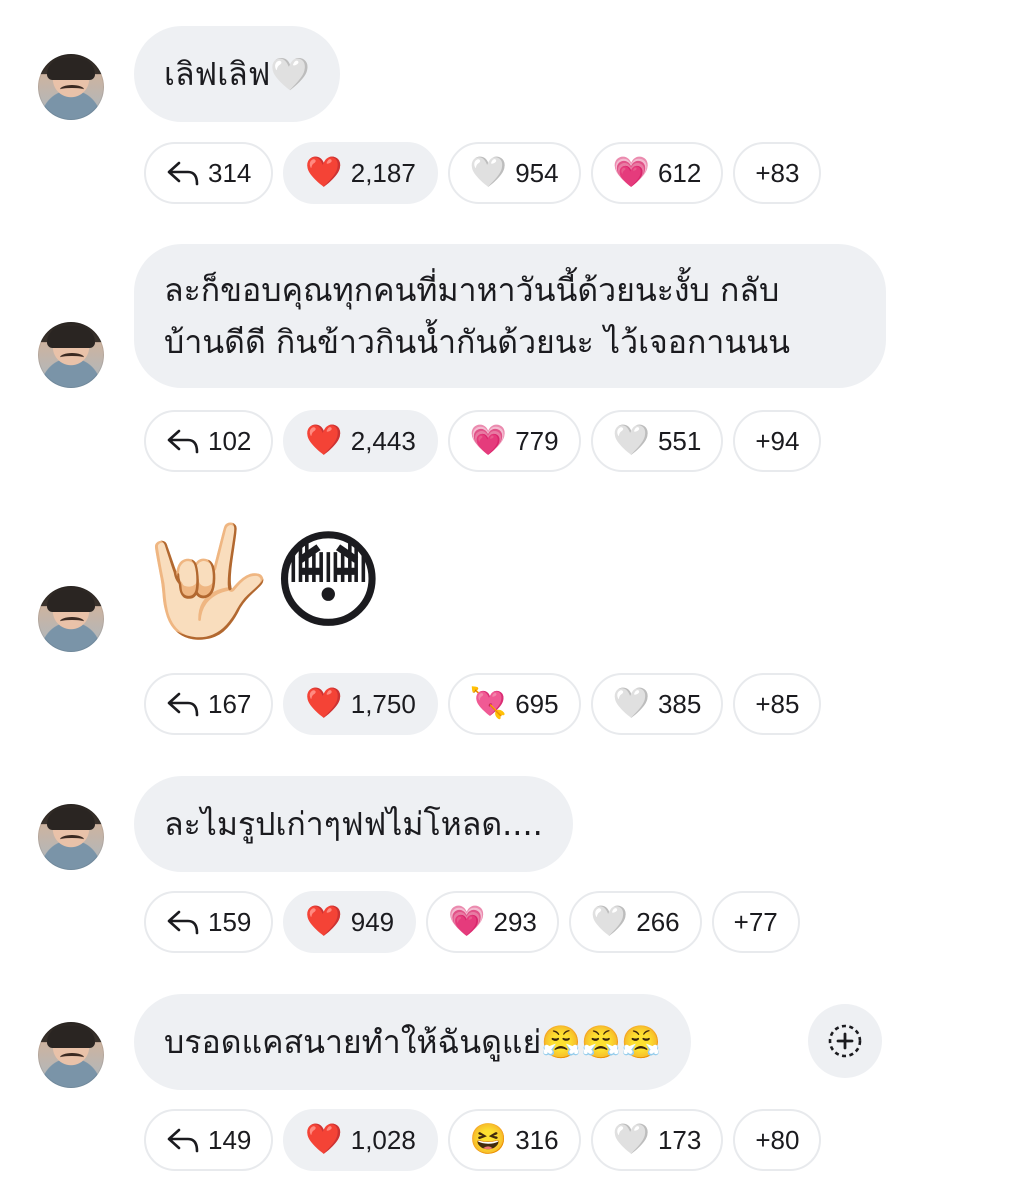 This screenshot has width=1027, height=1200. What do you see at coordinates (230, 440) in the screenshot?
I see `reply-count: 102` at bounding box center [230, 440].